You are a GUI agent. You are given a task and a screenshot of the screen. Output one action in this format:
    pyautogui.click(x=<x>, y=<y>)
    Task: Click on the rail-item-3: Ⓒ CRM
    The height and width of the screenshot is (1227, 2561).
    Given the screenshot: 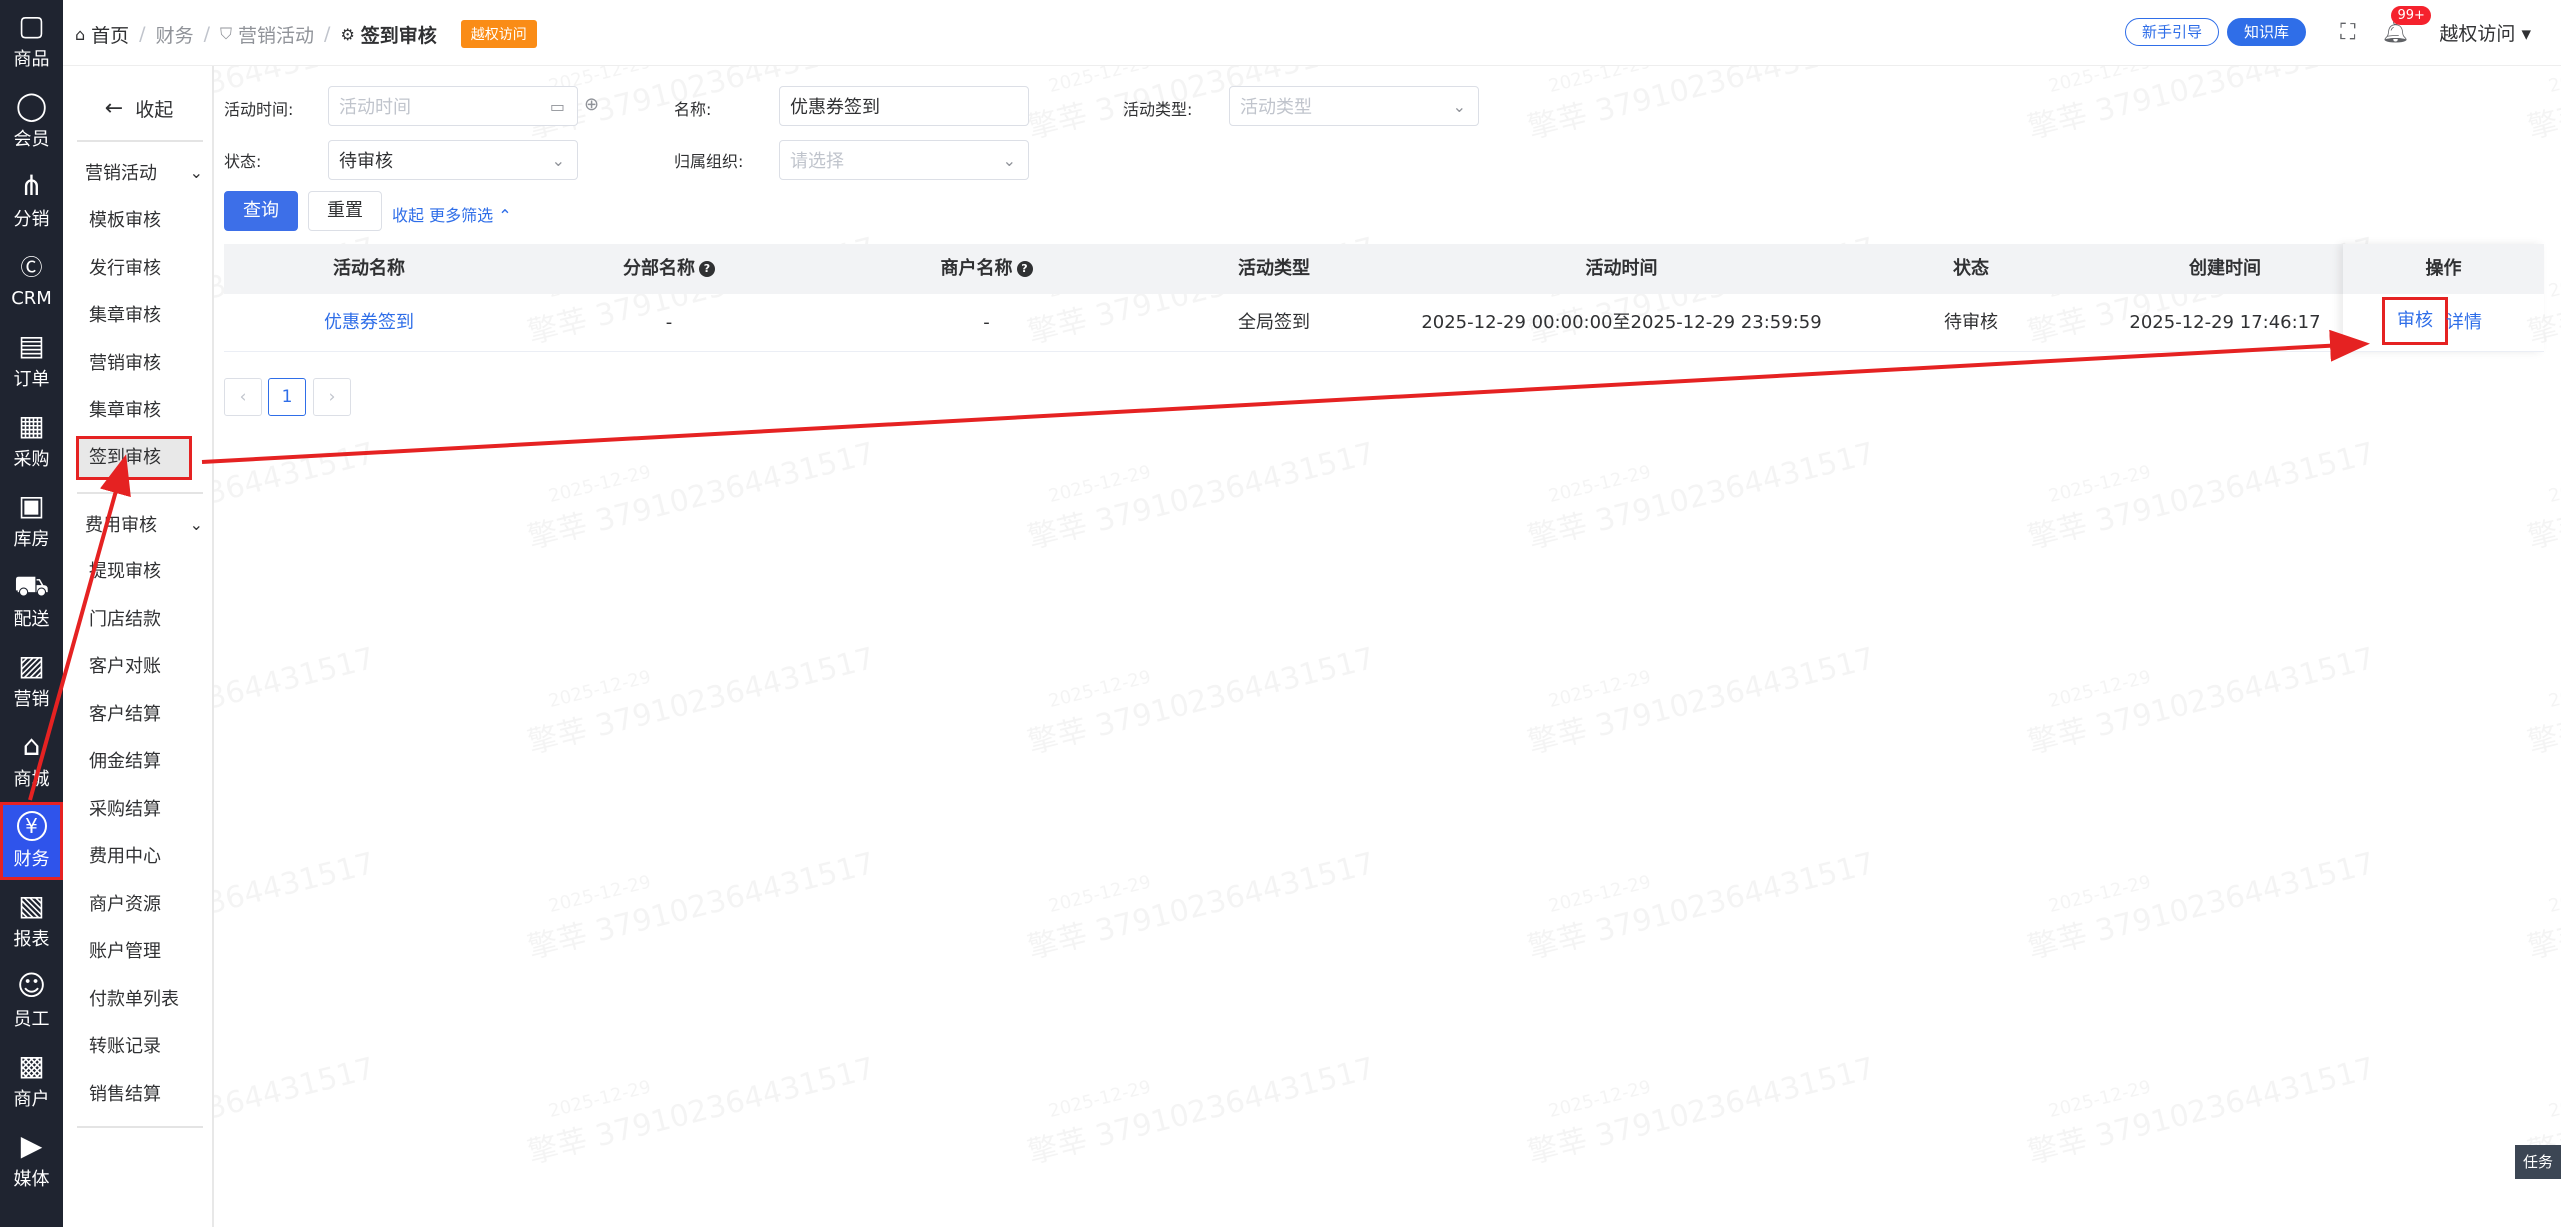 What is the action you would take?
    pyautogui.click(x=31, y=281)
    